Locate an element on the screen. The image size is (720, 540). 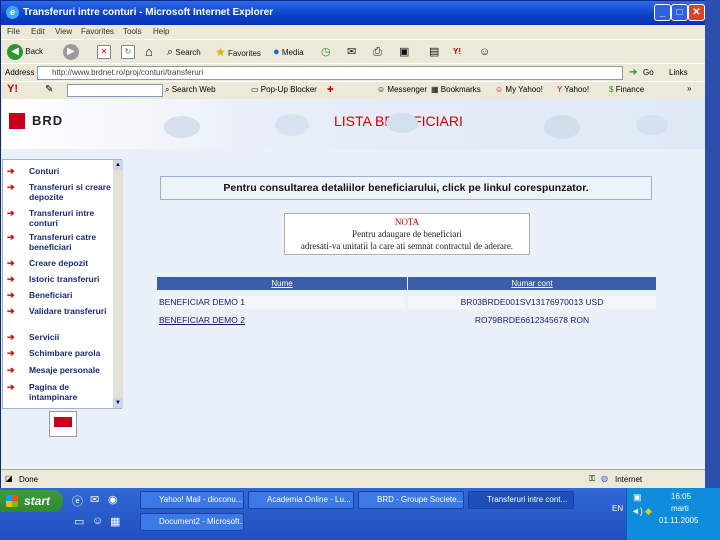
lock-icon: ⚿ is located at coordinates (592, 478).